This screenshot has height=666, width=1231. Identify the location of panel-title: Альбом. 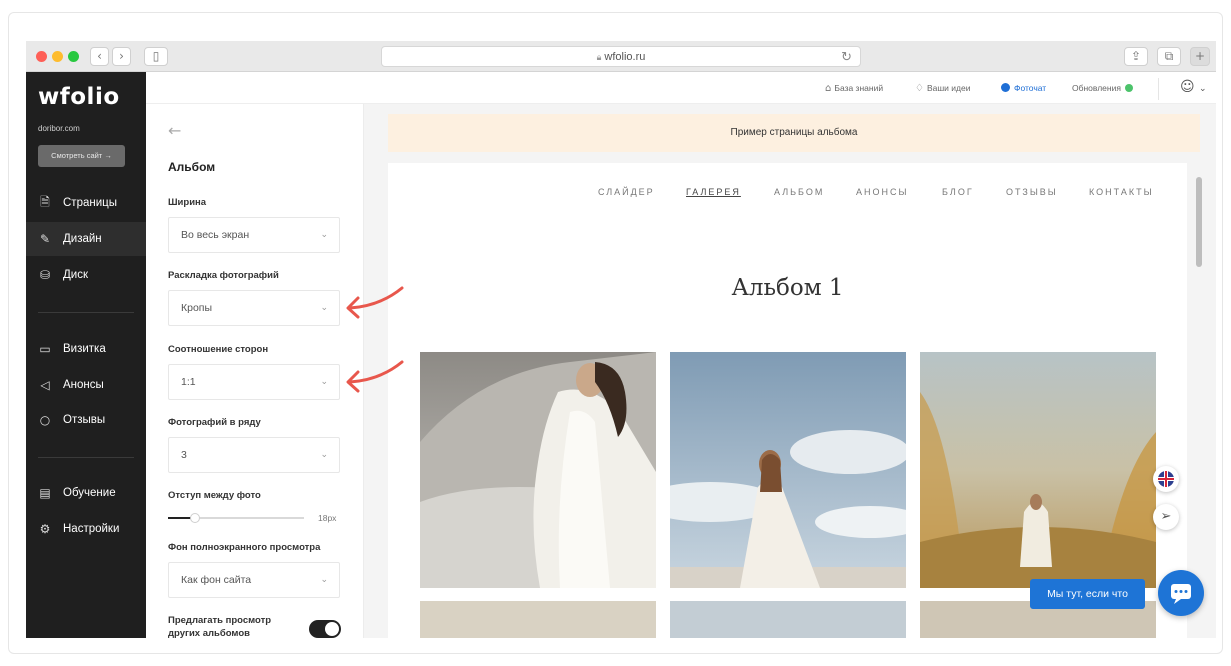
(192, 167).